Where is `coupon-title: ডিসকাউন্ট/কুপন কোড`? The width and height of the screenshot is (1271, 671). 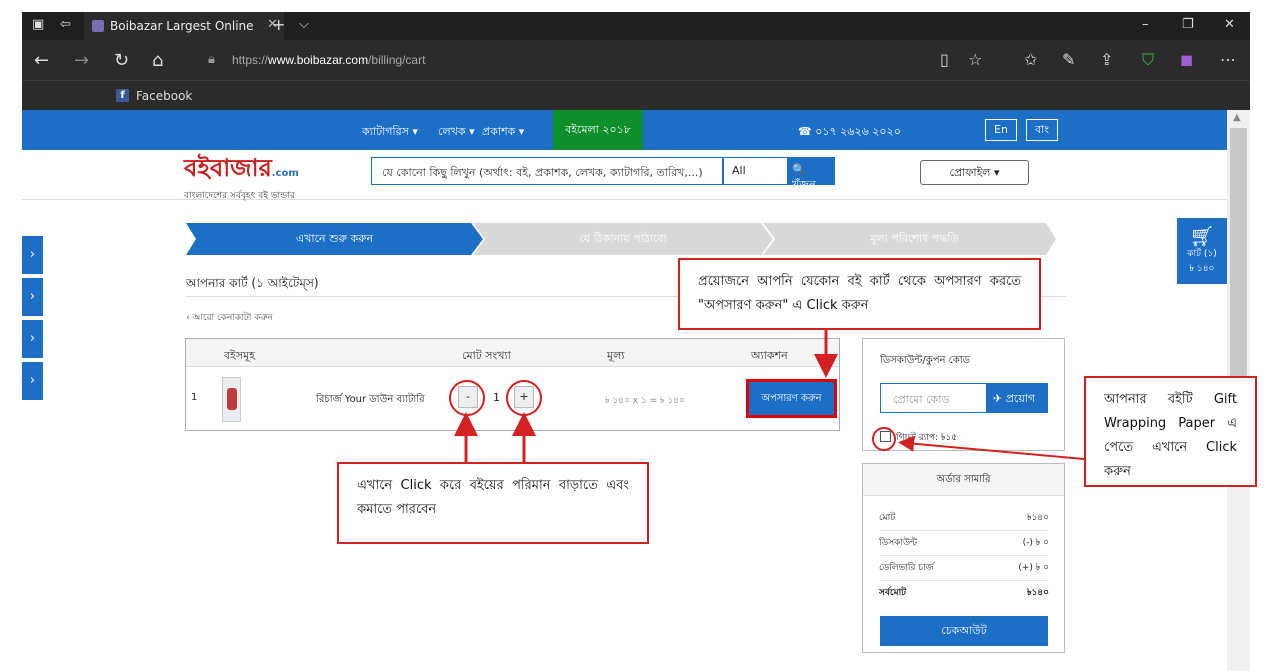 coupon-title: ডিসকাউন্ট/কুপন কোড is located at coordinates (925, 360).